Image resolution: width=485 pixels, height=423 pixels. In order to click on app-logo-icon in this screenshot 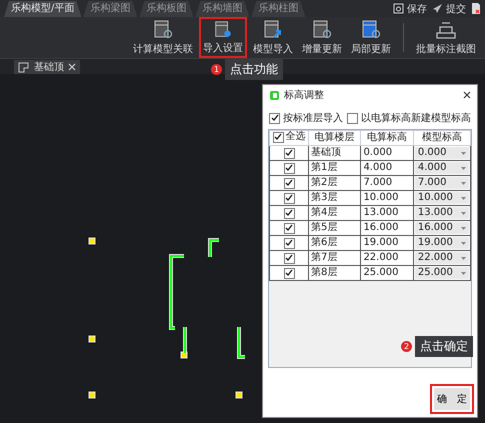, I will do `click(274, 95)`.